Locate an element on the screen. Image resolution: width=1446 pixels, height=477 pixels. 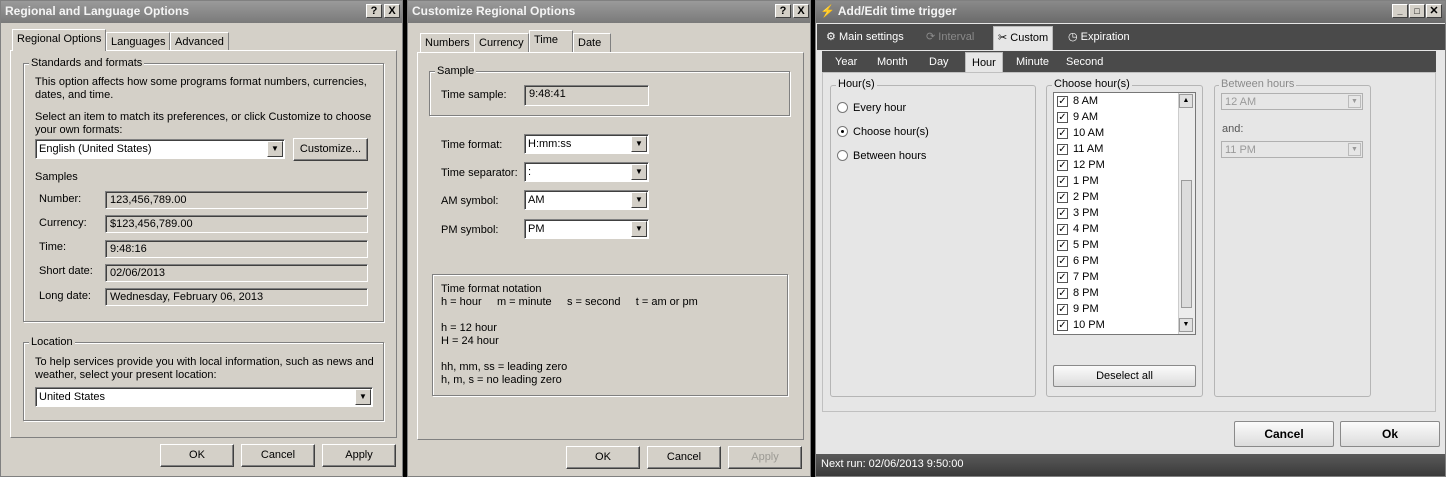
scroll-up-icon: ▲ is located at coordinates (1186, 101).